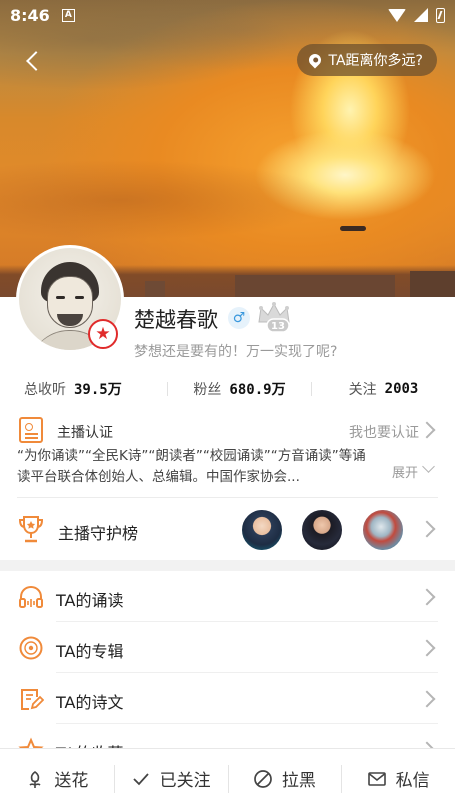 The width and height of the screenshot is (455, 808). What do you see at coordinates (412, 781) in the screenshot?
I see `private-message-label: 私信` at bounding box center [412, 781].